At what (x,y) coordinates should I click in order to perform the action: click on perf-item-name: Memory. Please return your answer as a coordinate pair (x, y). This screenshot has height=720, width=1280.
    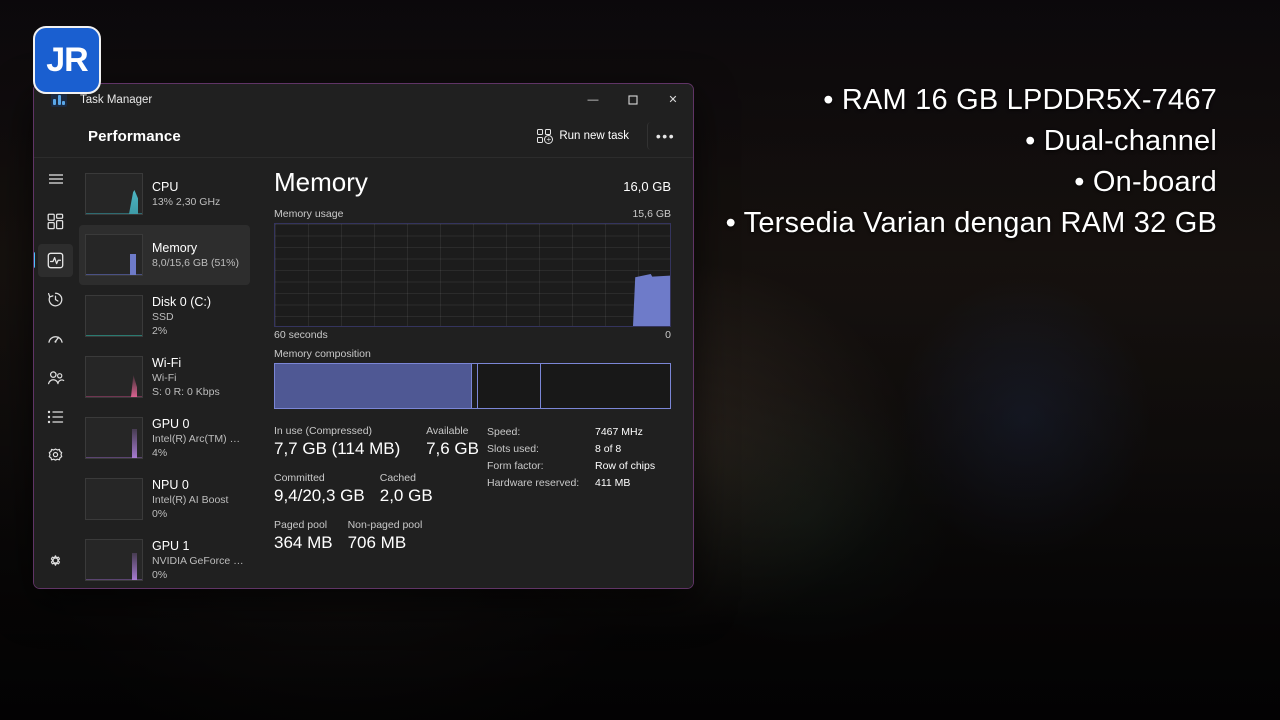
    Looking at the image, I should click on (175, 247).